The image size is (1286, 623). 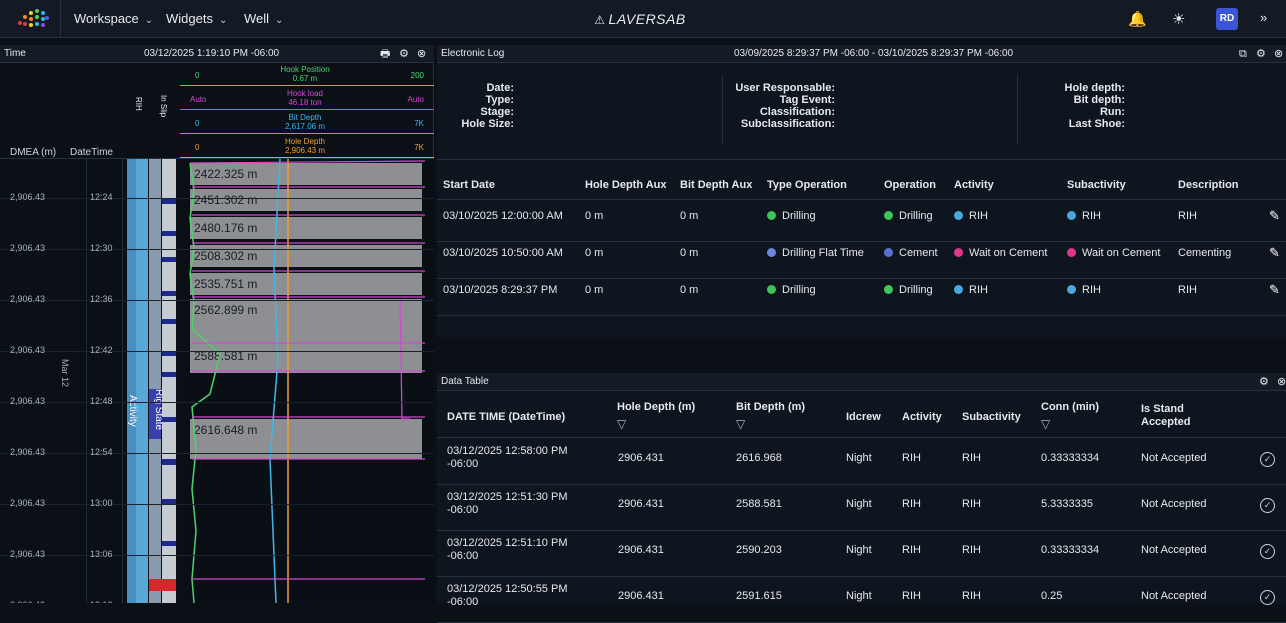 What do you see at coordinates (626, 185) in the screenshot?
I see `column-header: Hole Depth Aux` at bounding box center [626, 185].